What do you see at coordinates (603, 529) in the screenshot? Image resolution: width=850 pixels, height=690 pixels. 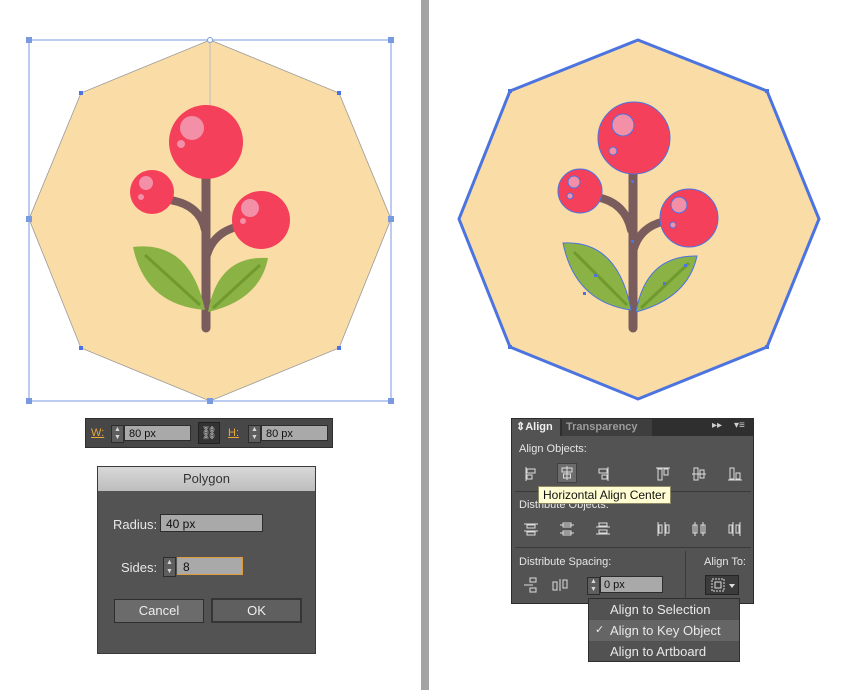 I see `vertical-distribute-bottom-icon` at bounding box center [603, 529].